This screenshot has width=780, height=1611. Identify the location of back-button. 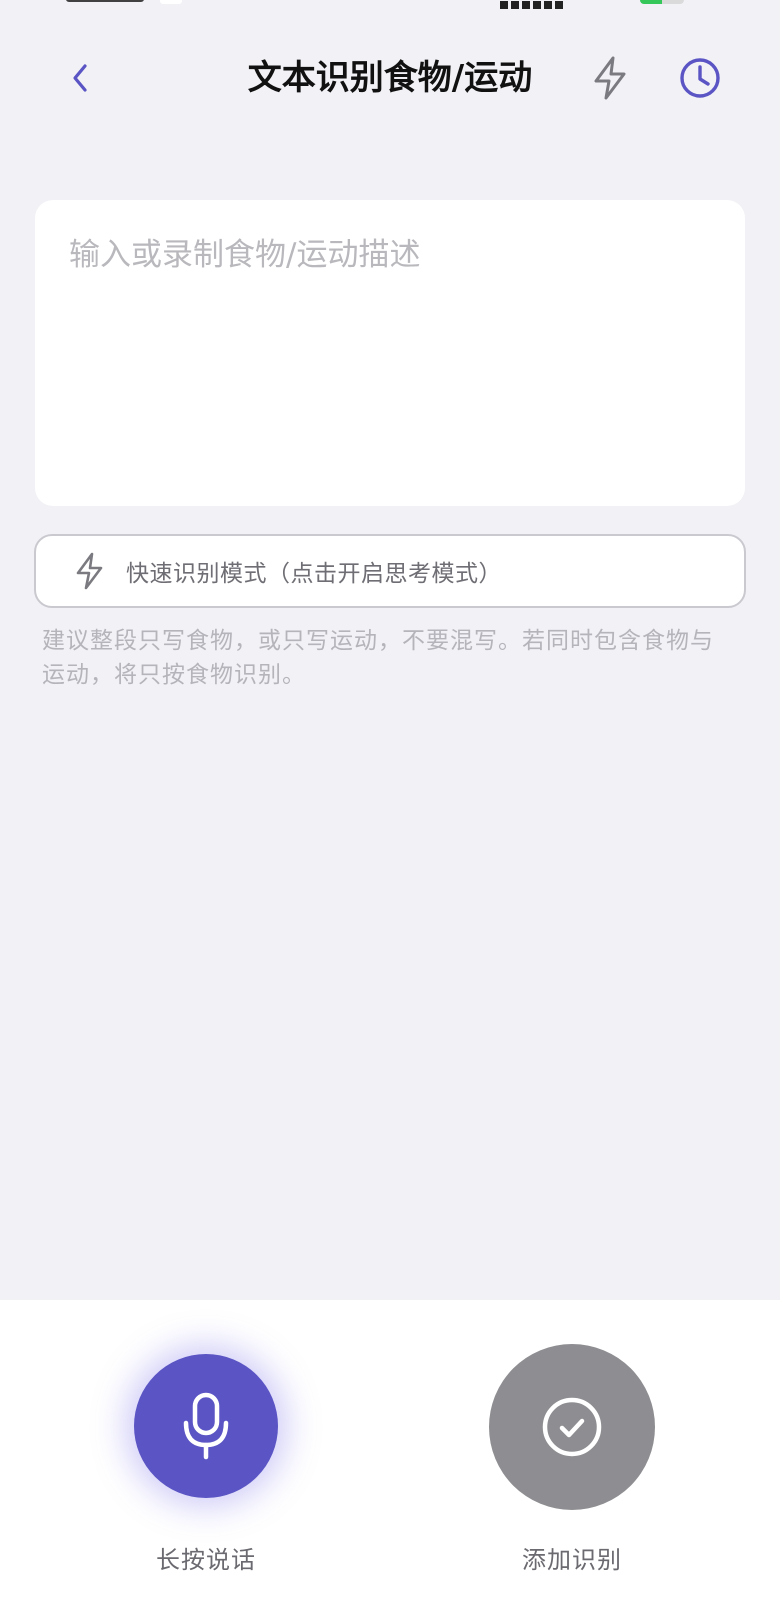
(80, 78).